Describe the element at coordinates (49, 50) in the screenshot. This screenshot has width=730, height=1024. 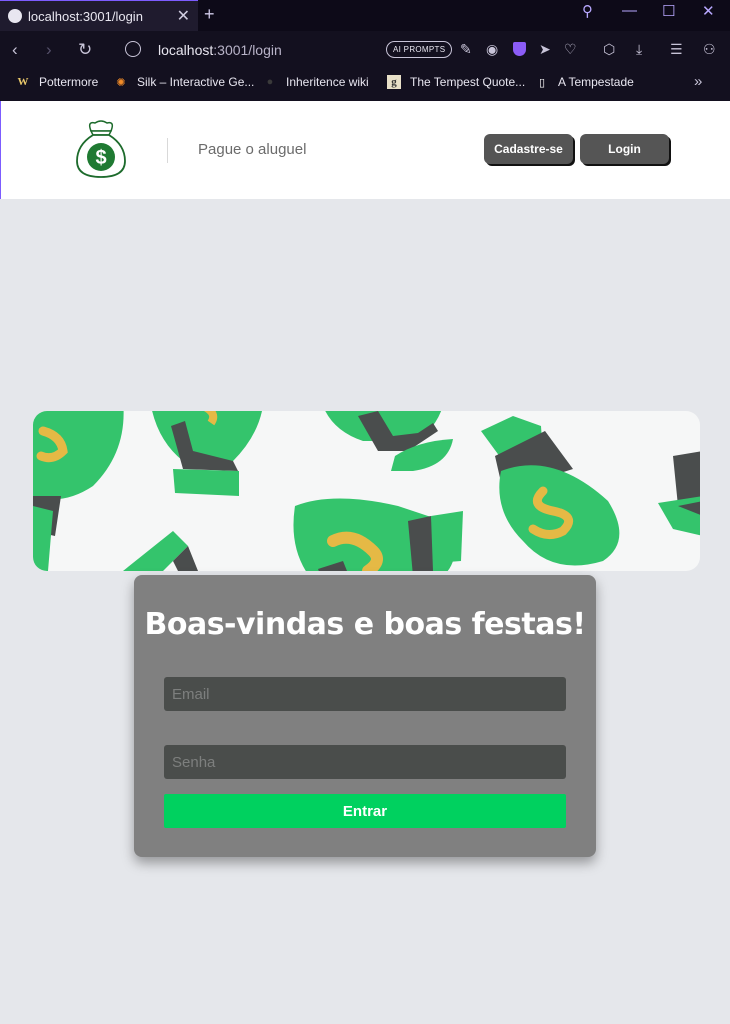
I see `forward-icon: ›` at that location.